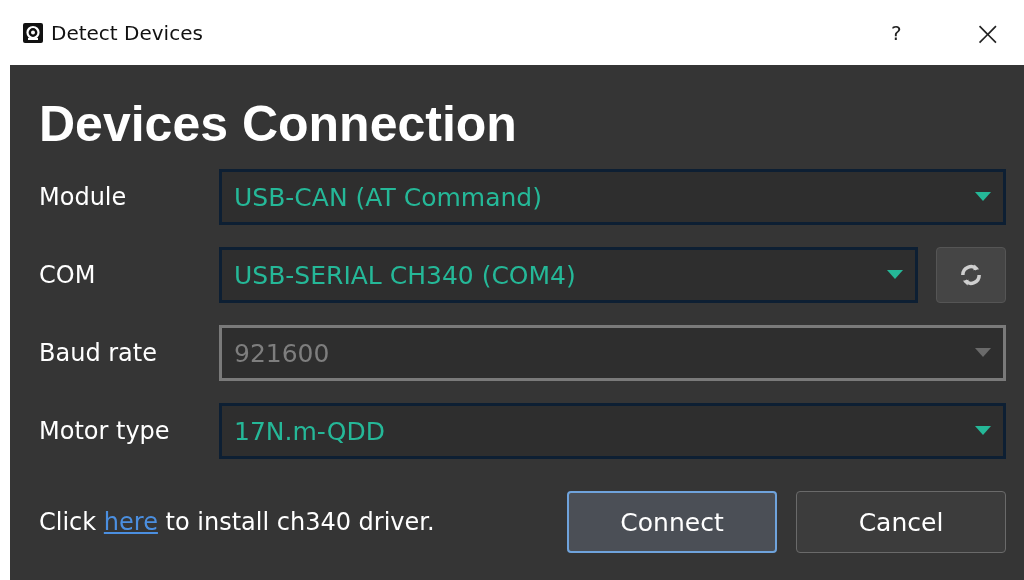  What do you see at coordinates (33, 32) in the screenshot?
I see `app-logo-icon` at bounding box center [33, 32].